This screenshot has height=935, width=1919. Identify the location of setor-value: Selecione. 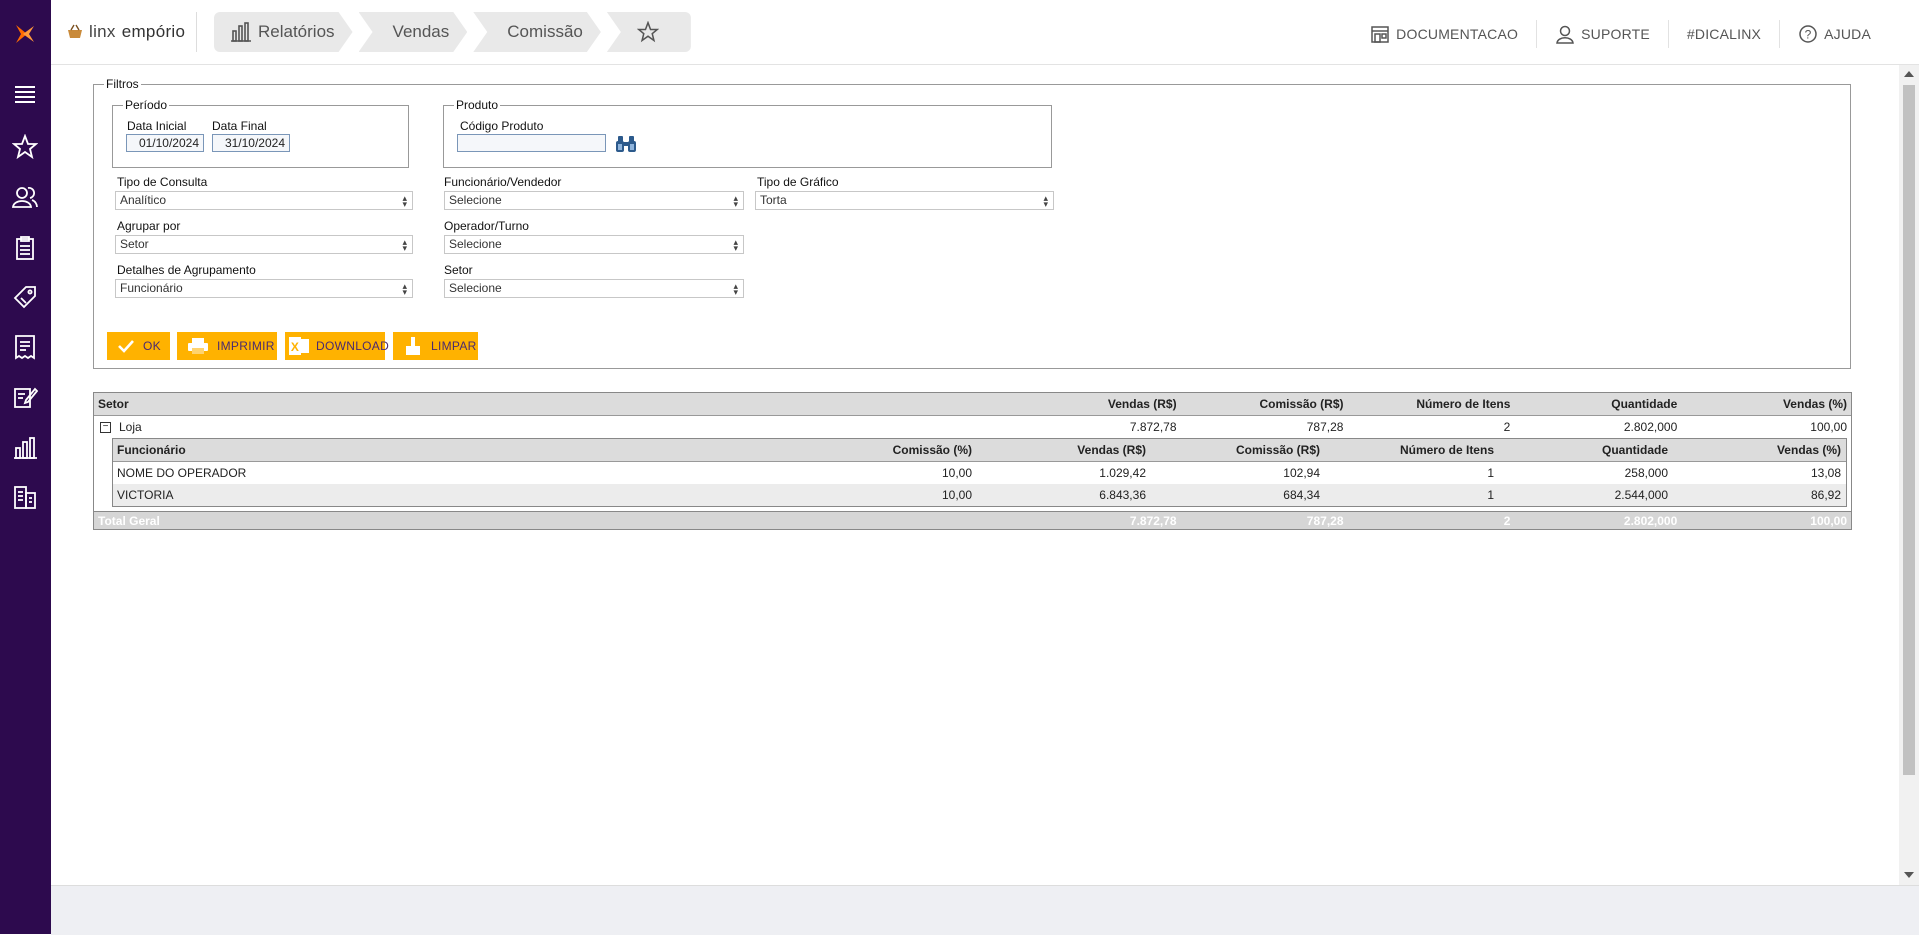
(475, 288).